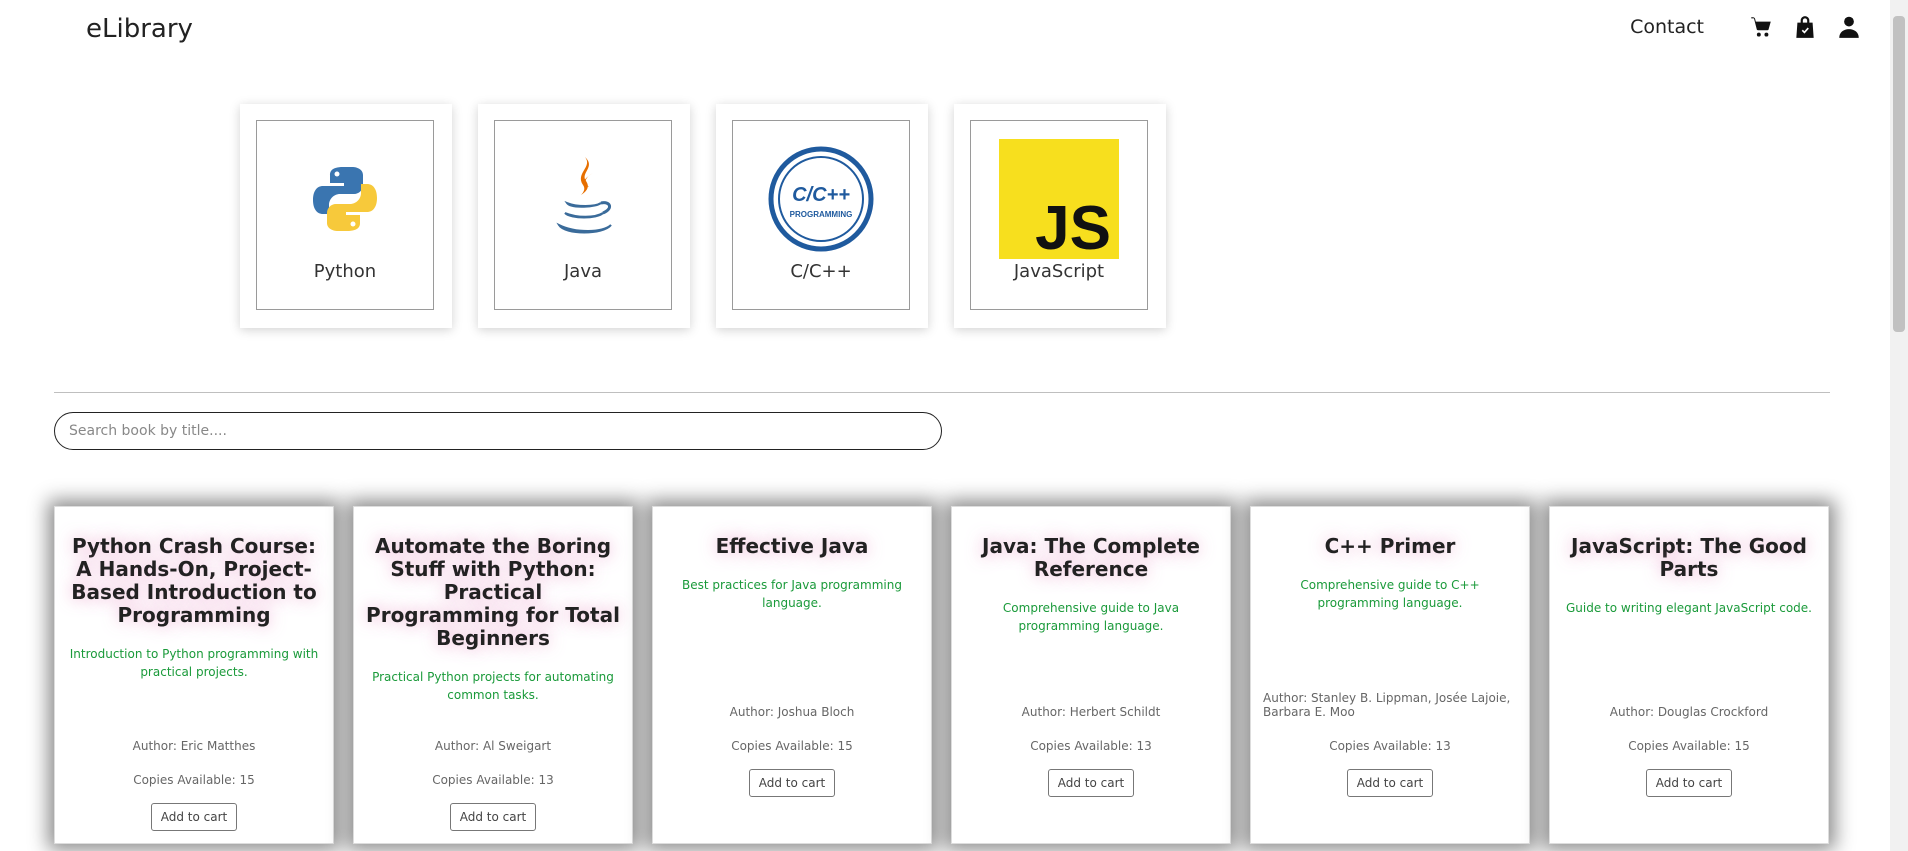 The height and width of the screenshot is (851, 1908). What do you see at coordinates (1899, 174) in the screenshot?
I see `scrollbar-thumb` at bounding box center [1899, 174].